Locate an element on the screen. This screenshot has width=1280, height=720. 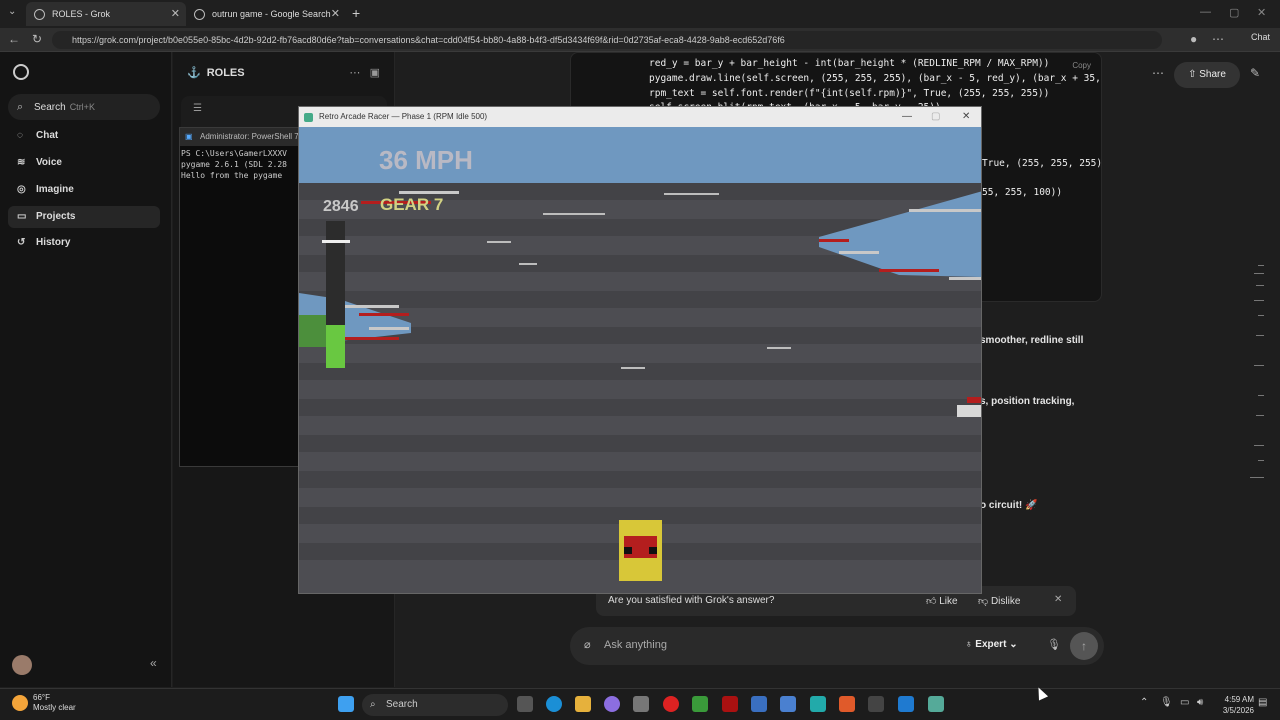
vscode-icon is located at coordinates (906, 704).